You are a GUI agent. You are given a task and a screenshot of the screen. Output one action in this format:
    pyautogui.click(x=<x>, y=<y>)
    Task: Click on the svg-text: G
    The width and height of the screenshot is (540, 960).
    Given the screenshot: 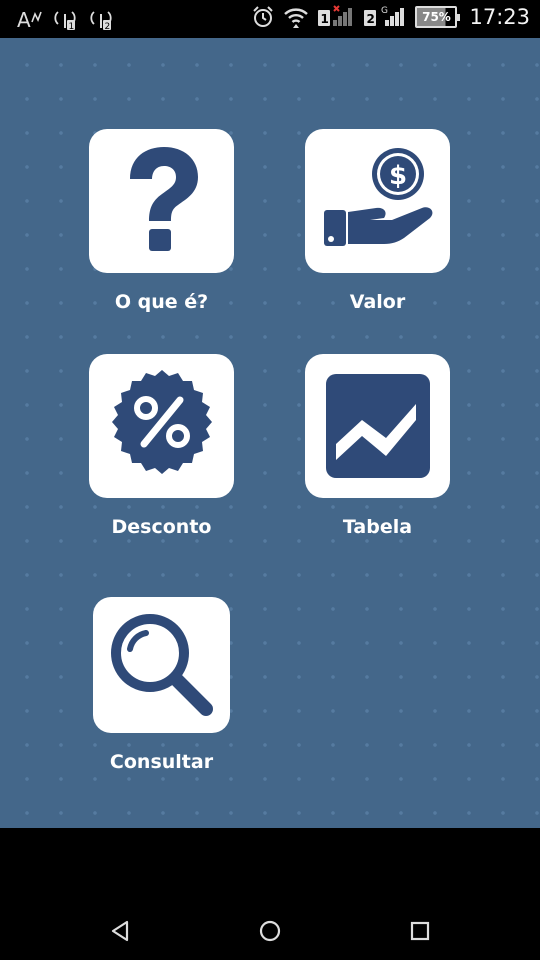 What is the action you would take?
    pyautogui.click(x=384, y=11)
    